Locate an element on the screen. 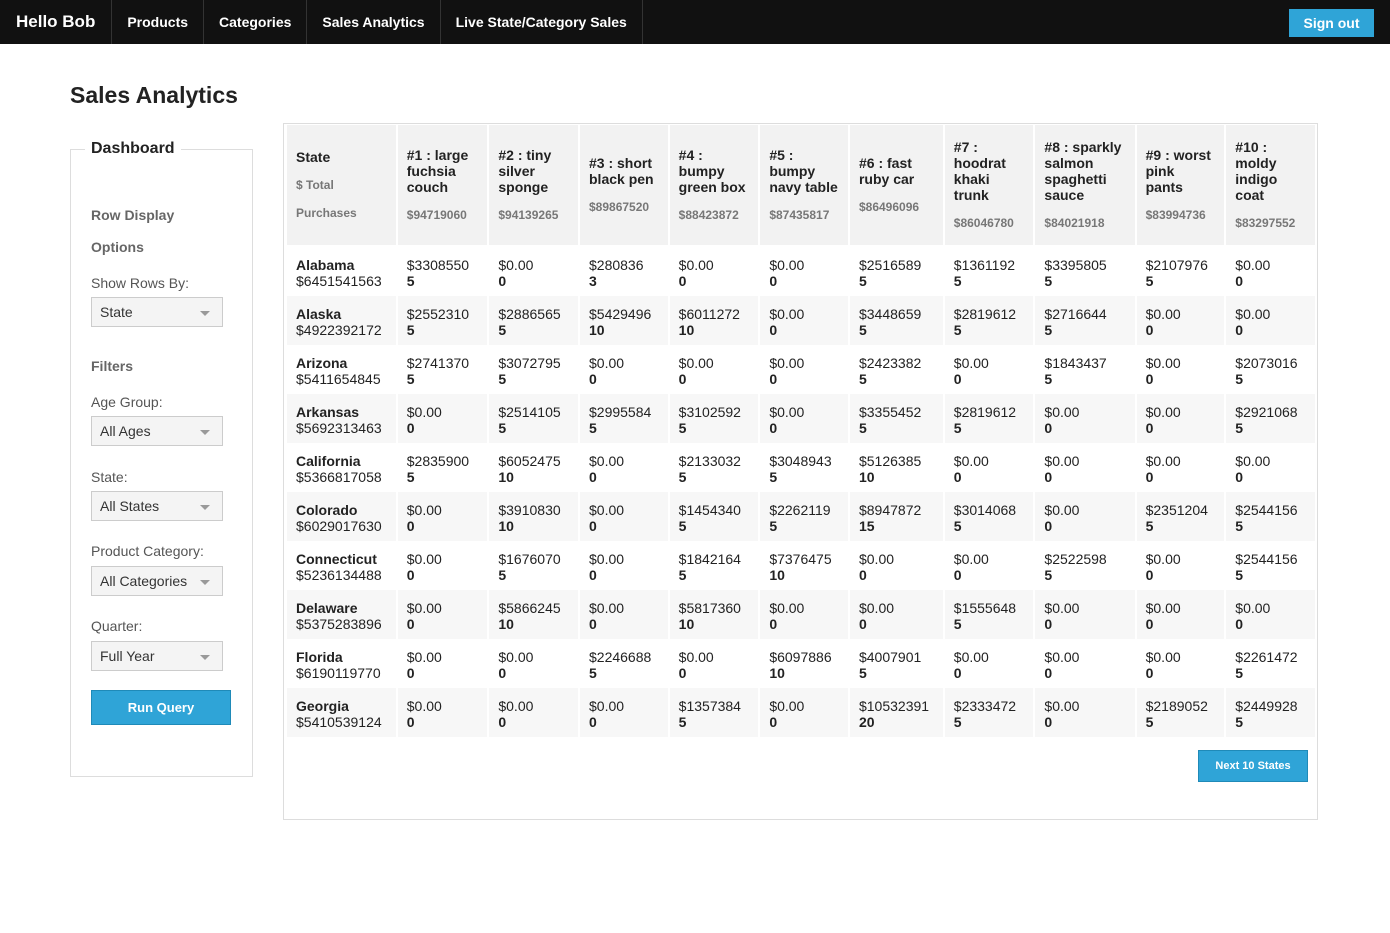 This screenshot has width=1390, height=933. sales-cell: $8947872 15 is located at coordinates (896, 516).